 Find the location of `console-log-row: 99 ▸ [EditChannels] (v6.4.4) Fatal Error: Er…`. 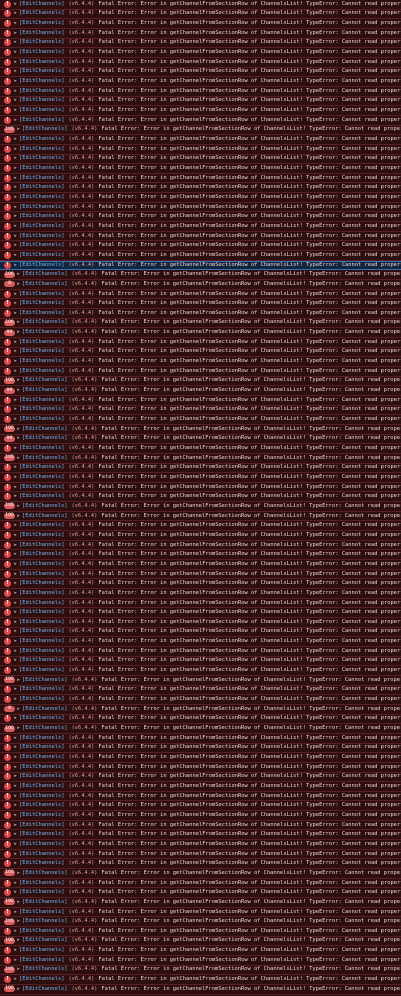

console-log-row: 99 ▸ [EditChannels] (v6.4.4) Fatal Error: Er… is located at coordinates (200, 391).